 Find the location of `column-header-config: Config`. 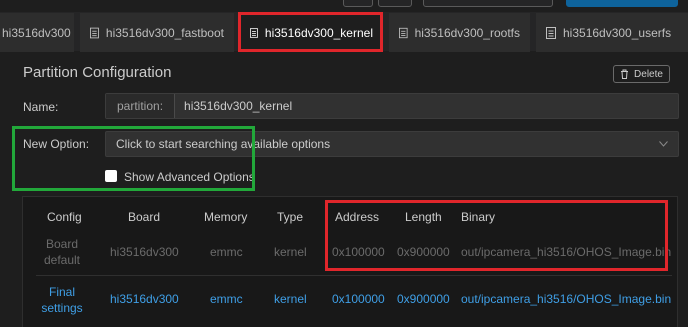

column-header-config: Config is located at coordinates (64, 217).